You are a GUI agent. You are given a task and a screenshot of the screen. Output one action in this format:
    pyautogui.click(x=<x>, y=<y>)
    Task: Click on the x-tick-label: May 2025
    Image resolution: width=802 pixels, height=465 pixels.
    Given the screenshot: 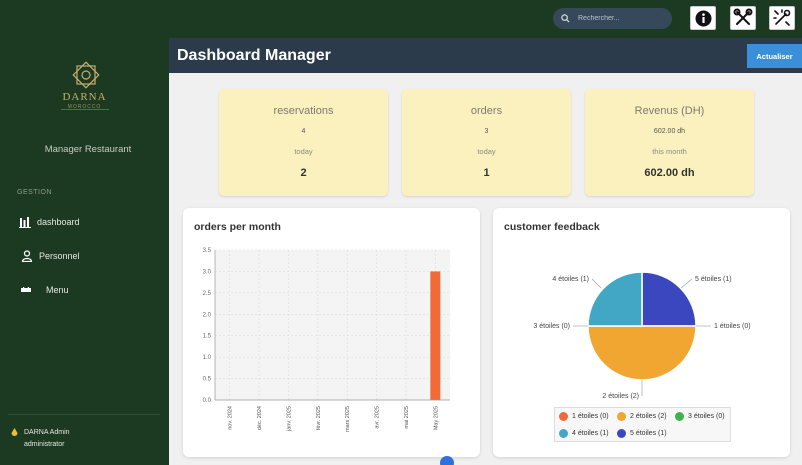 What is the action you would take?
    pyautogui.click(x=436, y=418)
    